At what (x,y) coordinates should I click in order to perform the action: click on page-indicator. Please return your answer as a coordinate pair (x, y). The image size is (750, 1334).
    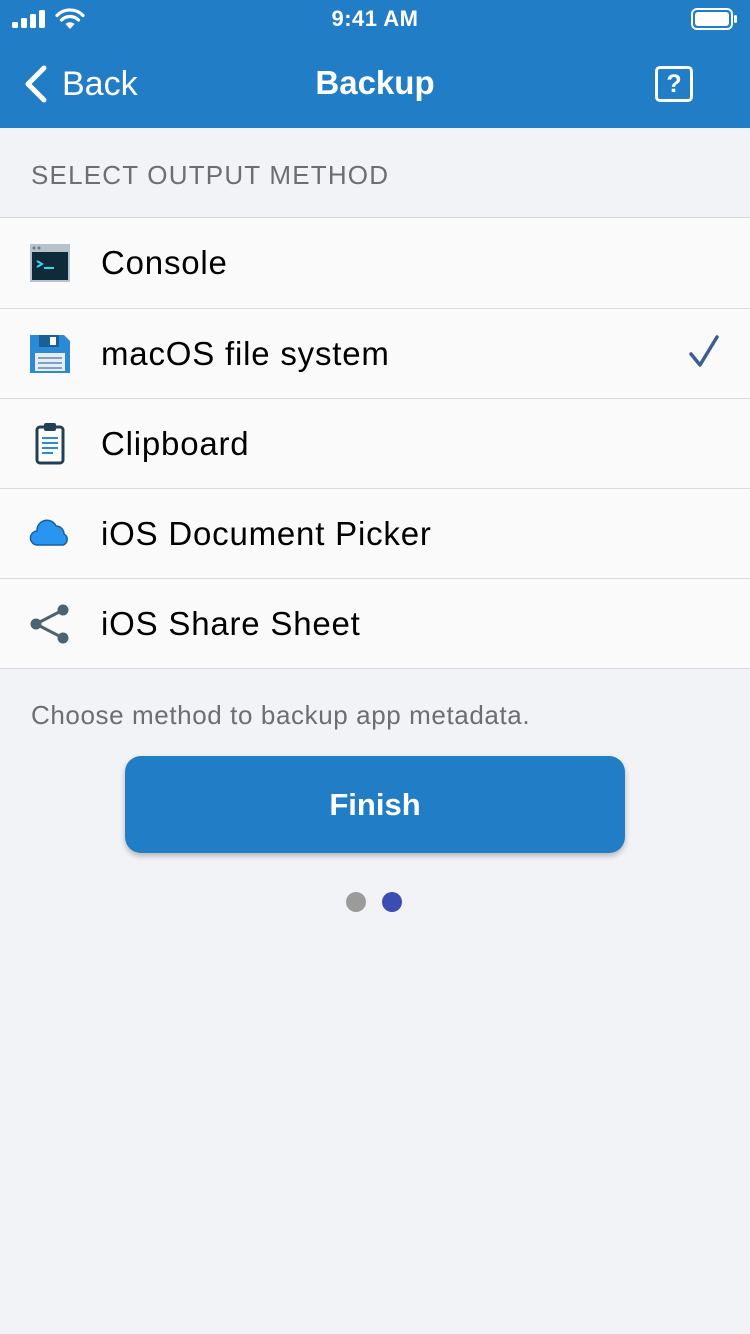
    Looking at the image, I should click on (376, 902).